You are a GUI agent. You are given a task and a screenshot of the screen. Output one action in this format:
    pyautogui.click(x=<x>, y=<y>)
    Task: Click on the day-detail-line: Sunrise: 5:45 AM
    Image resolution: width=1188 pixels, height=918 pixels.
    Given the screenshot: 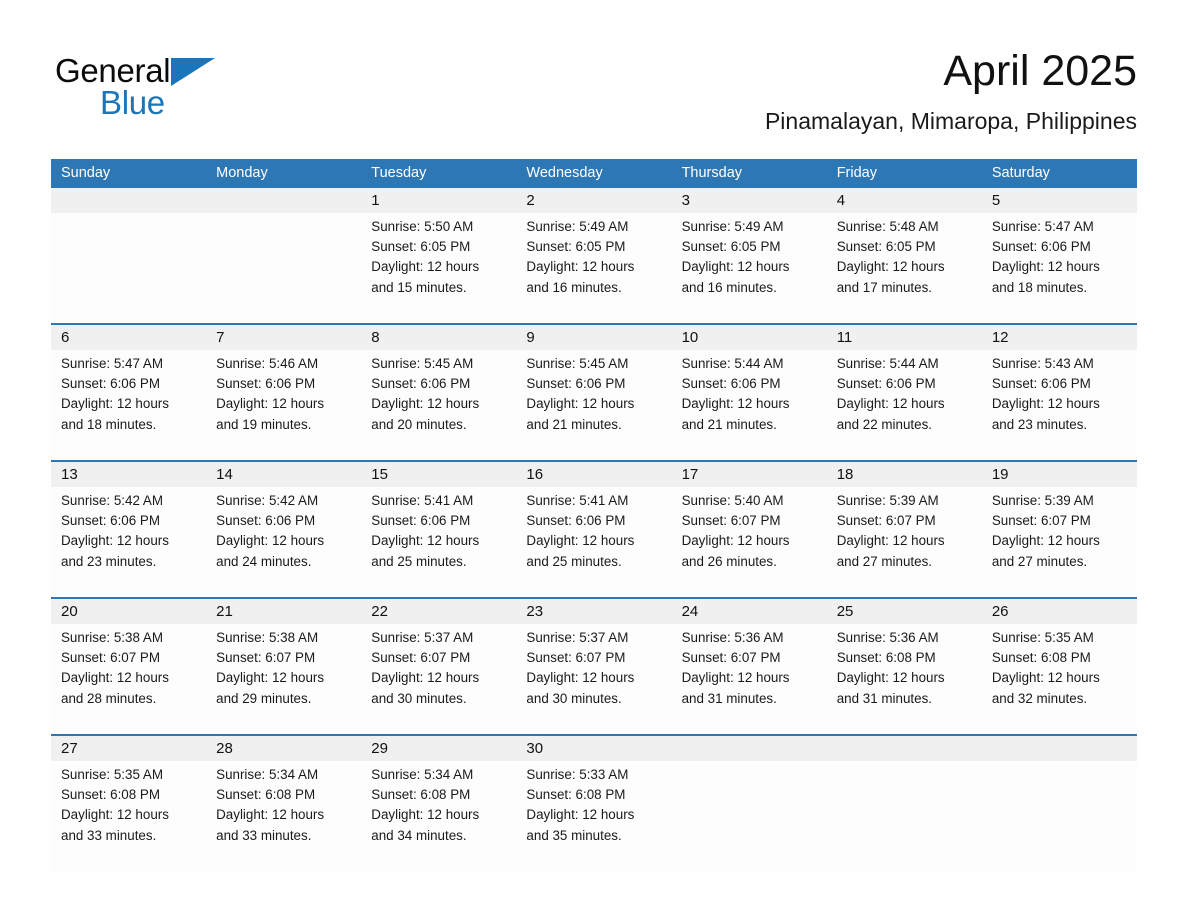 What is the action you would take?
    pyautogui.click(x=422, y=363)
    